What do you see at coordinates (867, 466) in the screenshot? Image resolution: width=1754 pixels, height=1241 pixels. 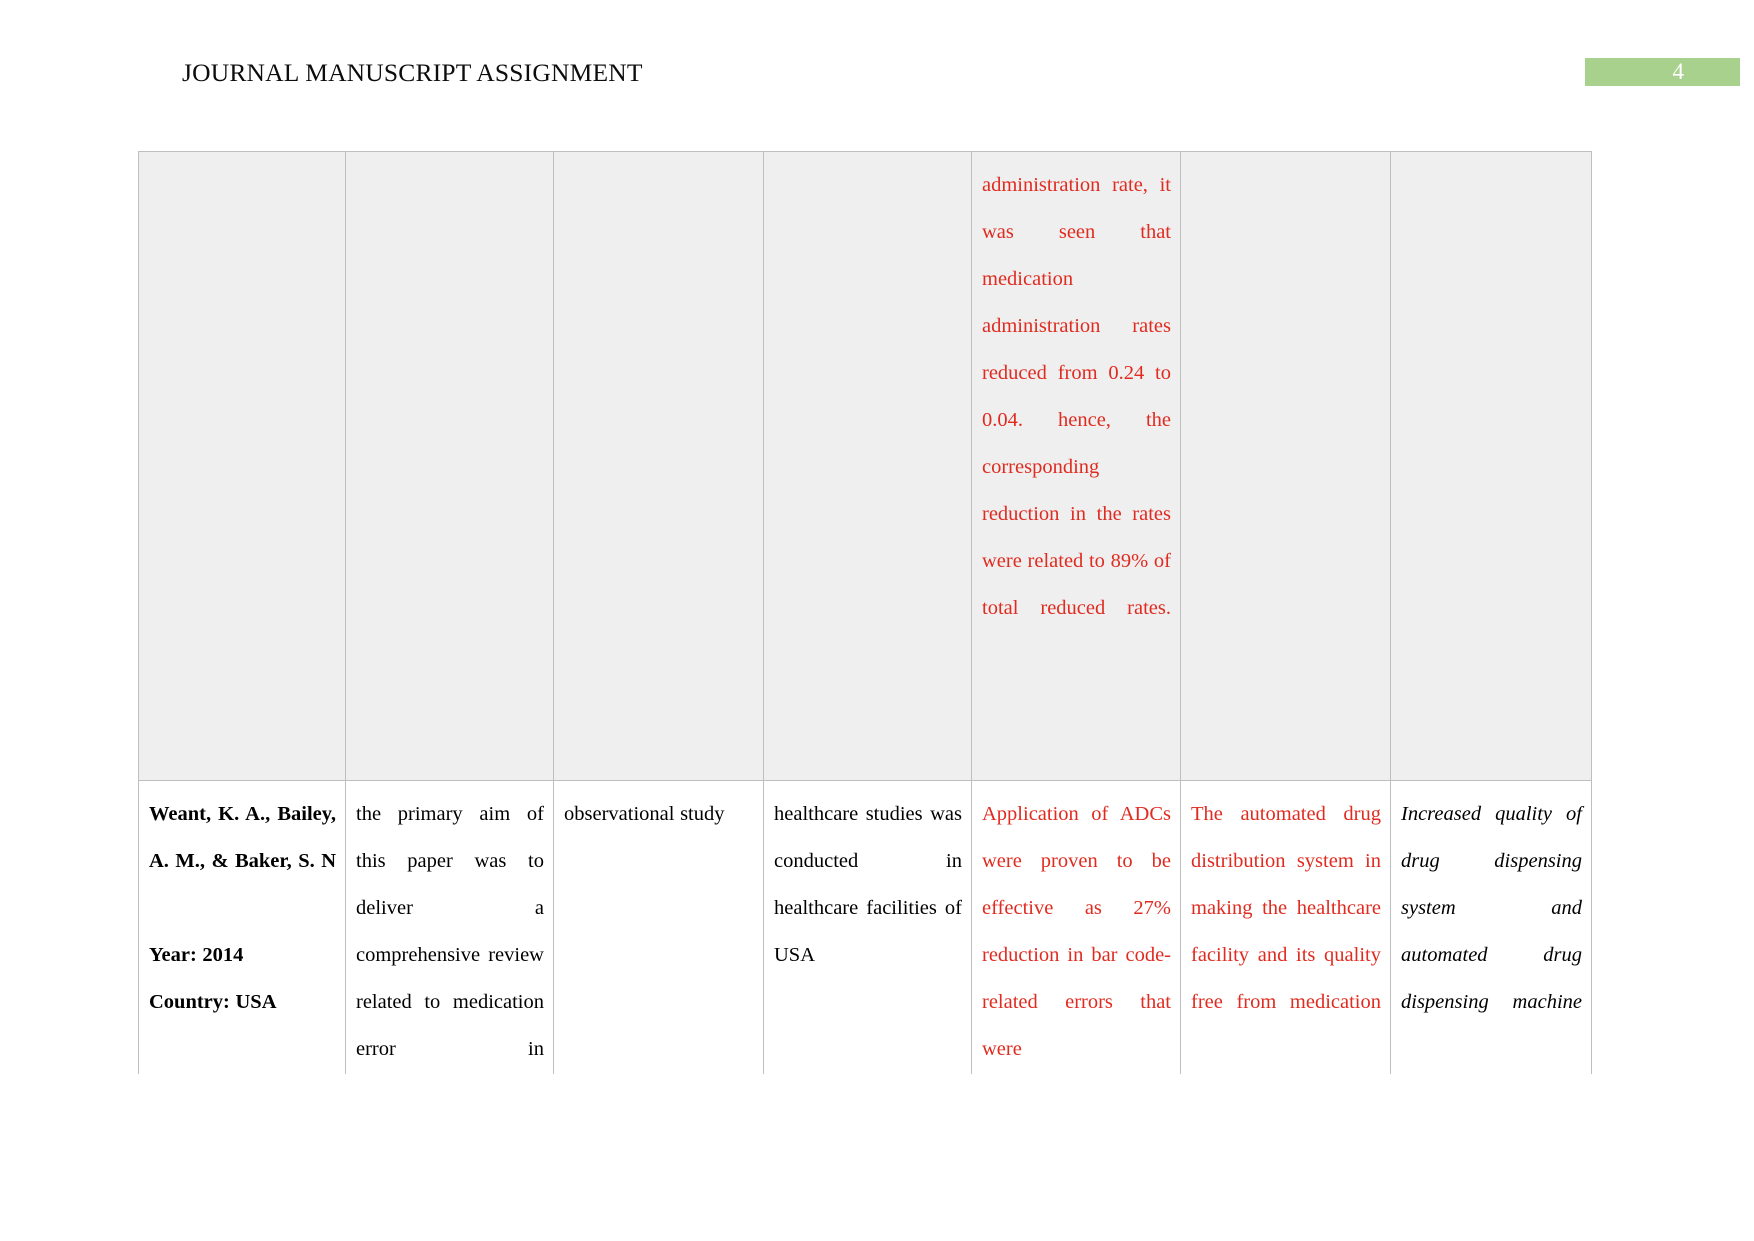 I see `cell-setting-continued` at bounding box center [867, 466].